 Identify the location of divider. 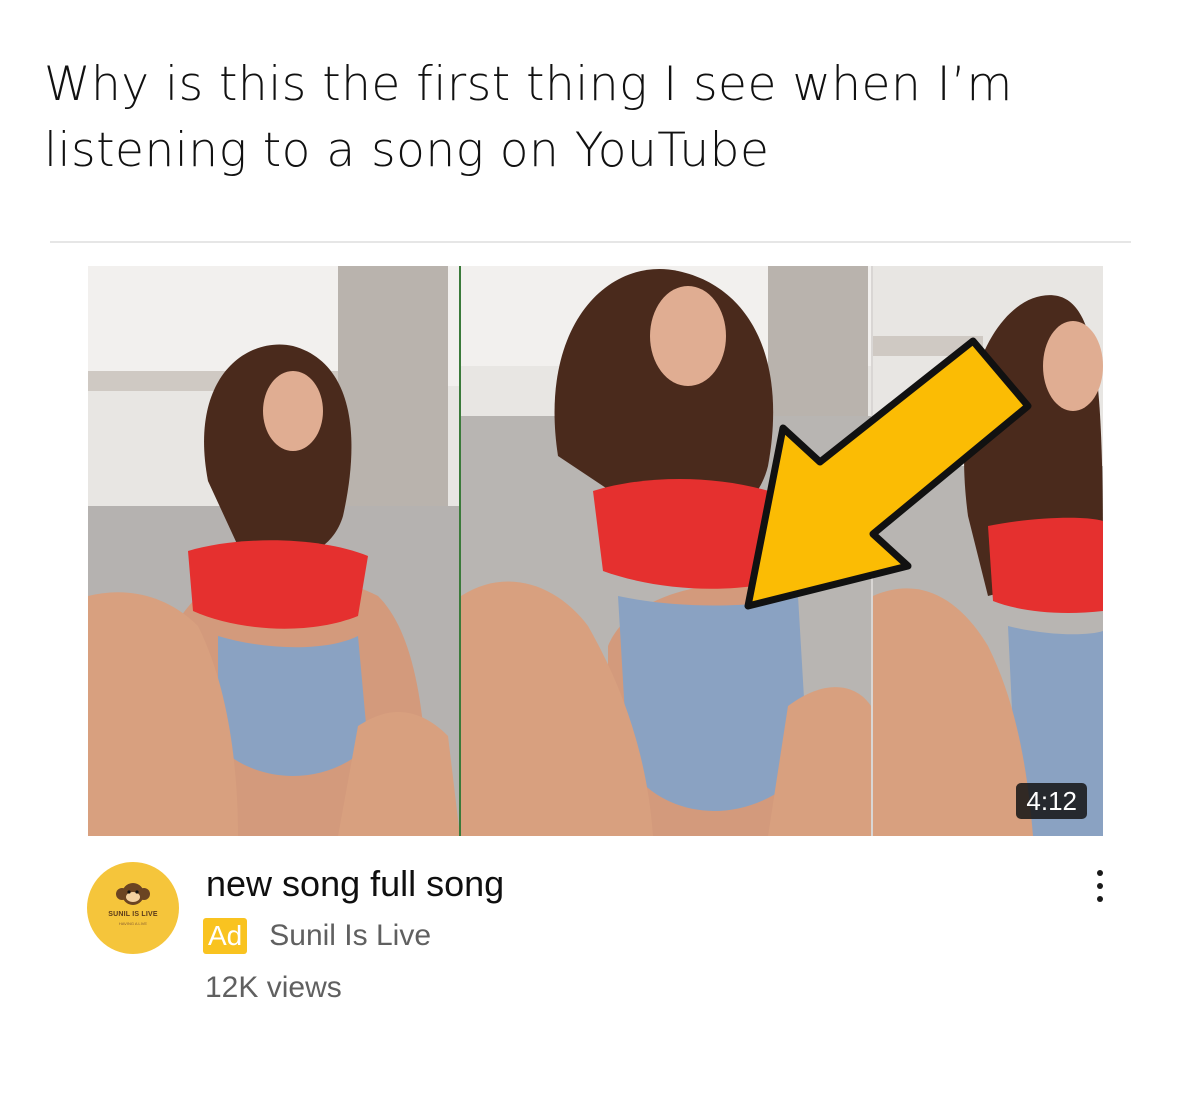
(590, 242).